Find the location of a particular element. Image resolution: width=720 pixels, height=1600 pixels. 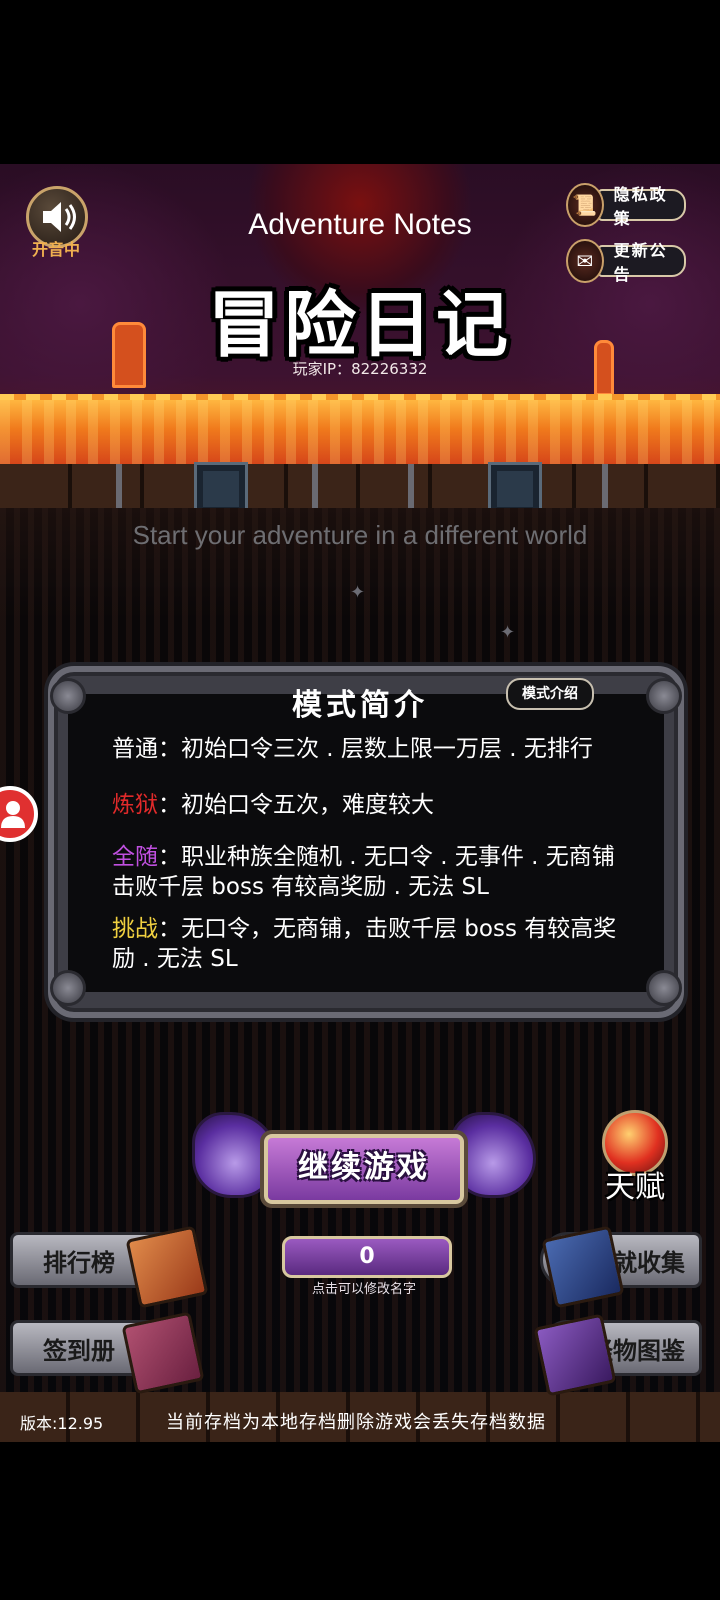

mode-intro-button: 模式介绍 is located at coordinates (550, 694).